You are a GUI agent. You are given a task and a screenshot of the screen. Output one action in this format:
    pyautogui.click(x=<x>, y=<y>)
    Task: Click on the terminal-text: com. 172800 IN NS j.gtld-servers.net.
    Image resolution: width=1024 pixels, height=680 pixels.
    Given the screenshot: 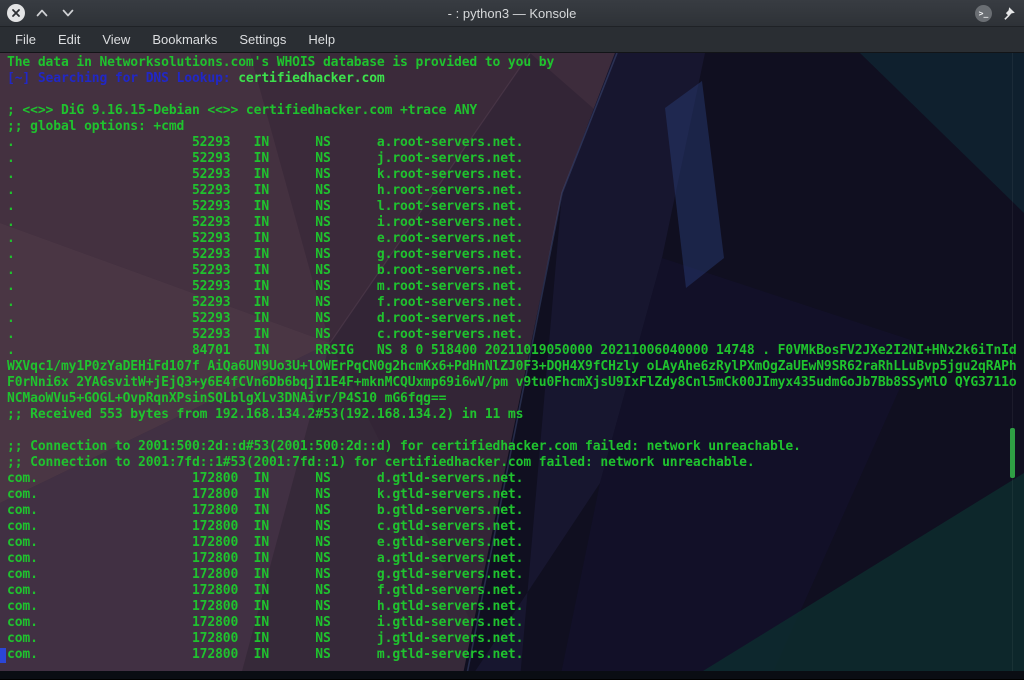 What is the action you would take?
    pyautogui.click(x=265, y=638)
    